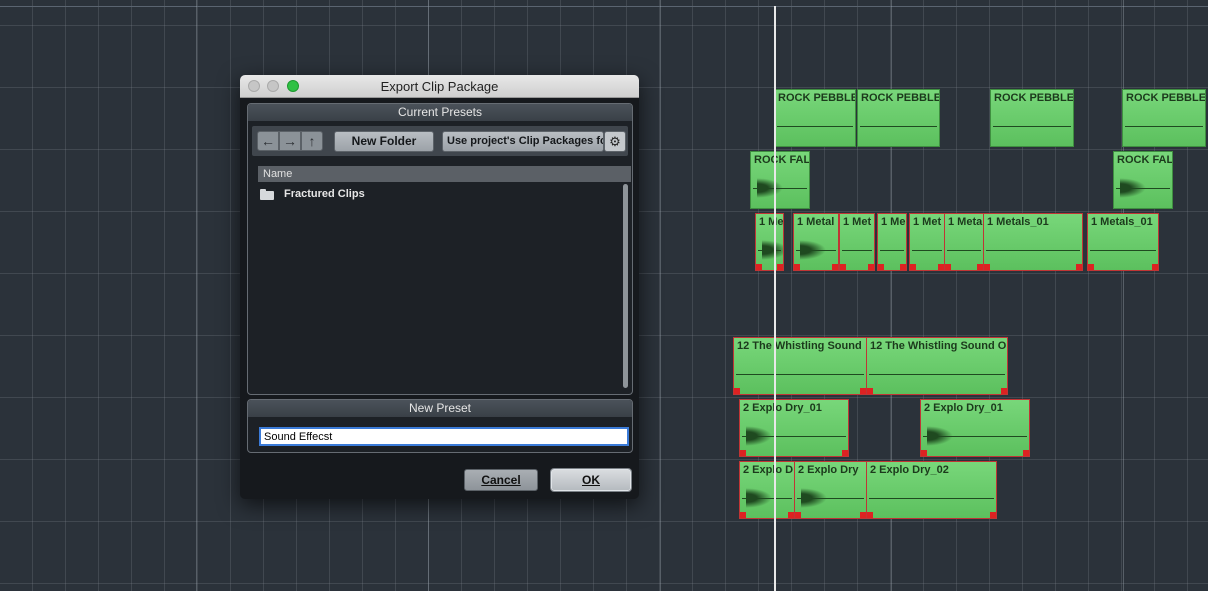  I want to click on clip-name: 12 The Whistling Sound O, so click(938, 346).